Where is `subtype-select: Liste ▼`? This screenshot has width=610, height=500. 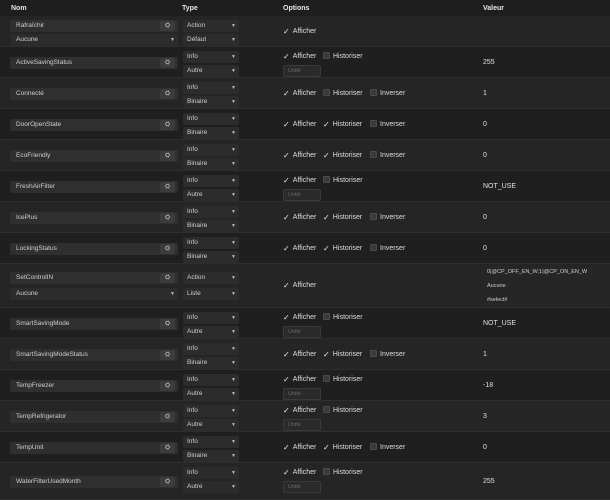
subtype-select: Liste ▼ is located at coordinates (211, 294).